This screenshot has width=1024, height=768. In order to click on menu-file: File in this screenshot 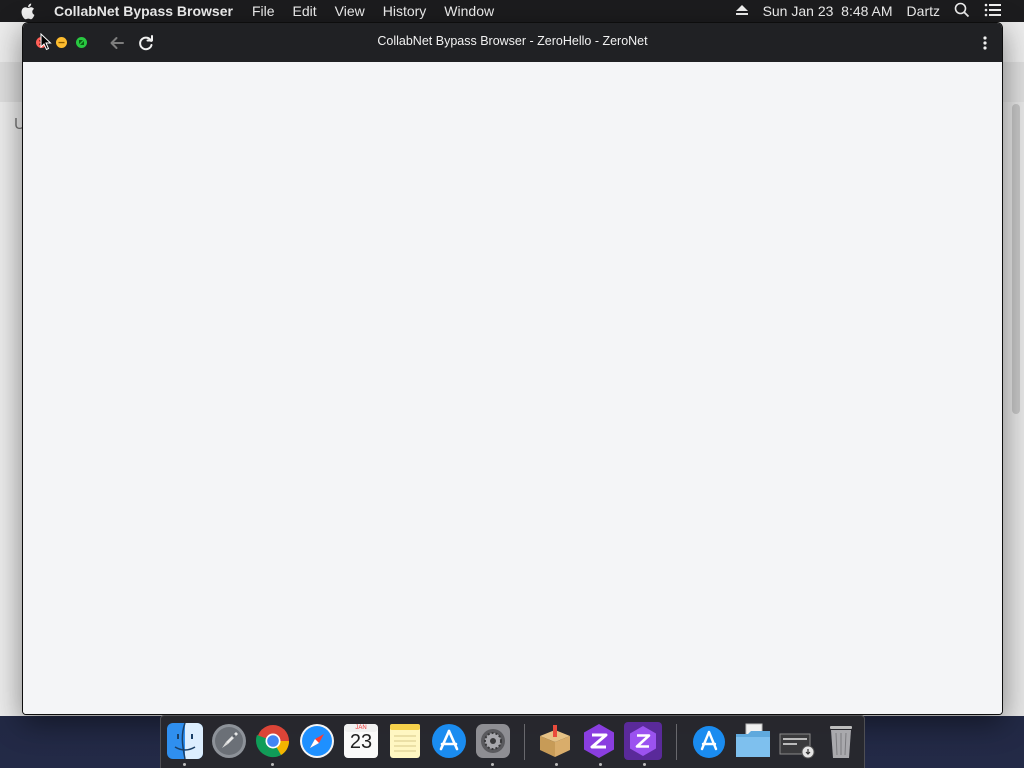, I will do `click(263, 11)`.